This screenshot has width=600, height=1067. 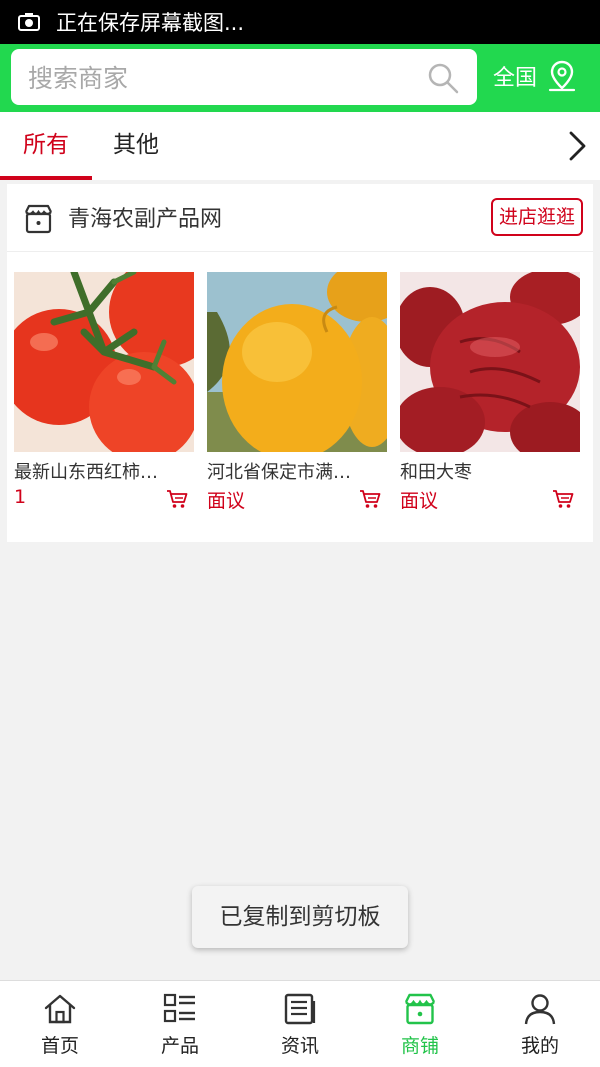 I want to click on nav-products: 产品, so click(x=180, y=1024).